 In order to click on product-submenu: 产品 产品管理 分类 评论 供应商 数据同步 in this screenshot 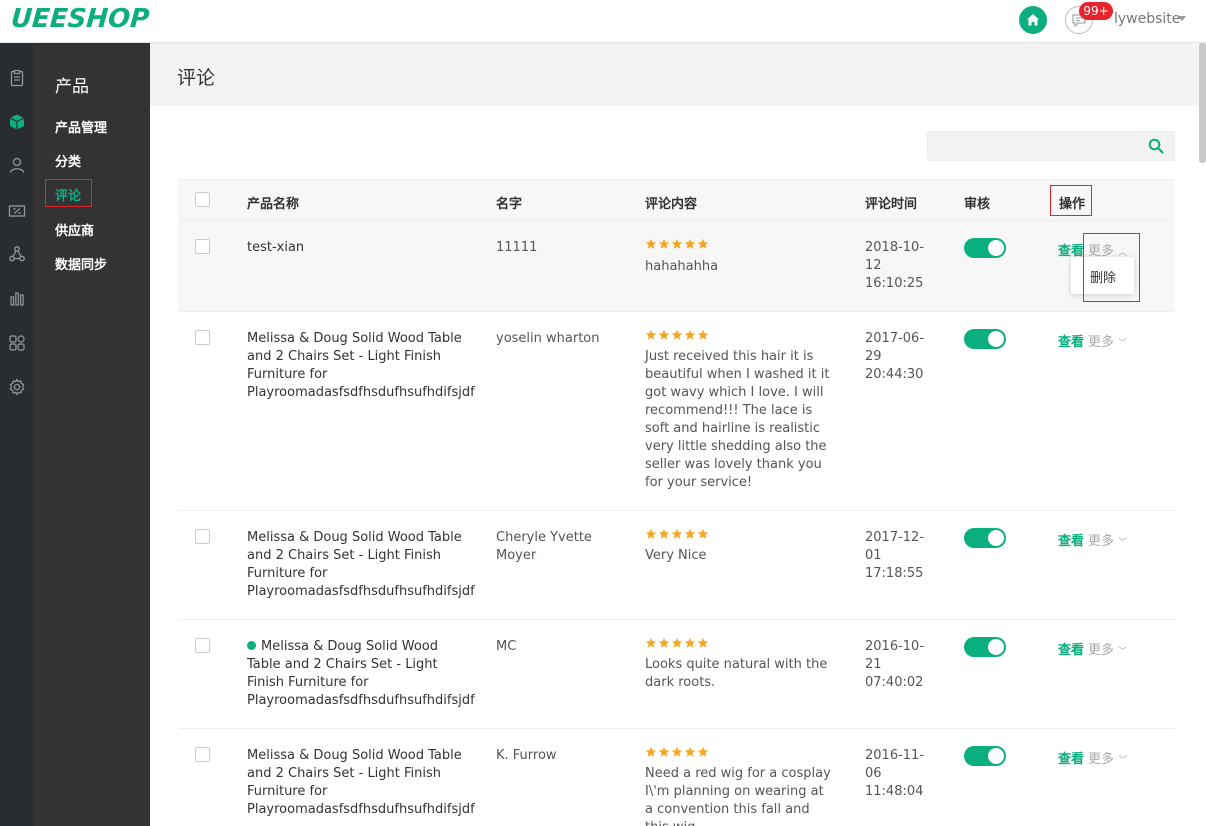, I will do `click(91, 434)`.